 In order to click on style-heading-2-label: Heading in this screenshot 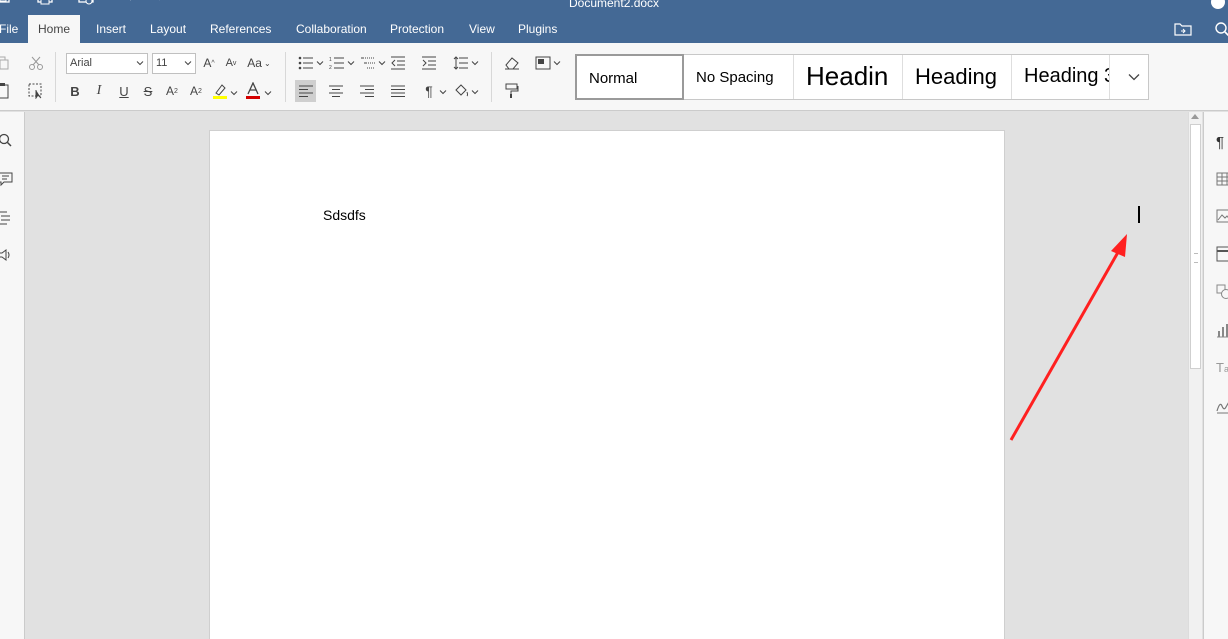, I will do `click(956, 76)`.